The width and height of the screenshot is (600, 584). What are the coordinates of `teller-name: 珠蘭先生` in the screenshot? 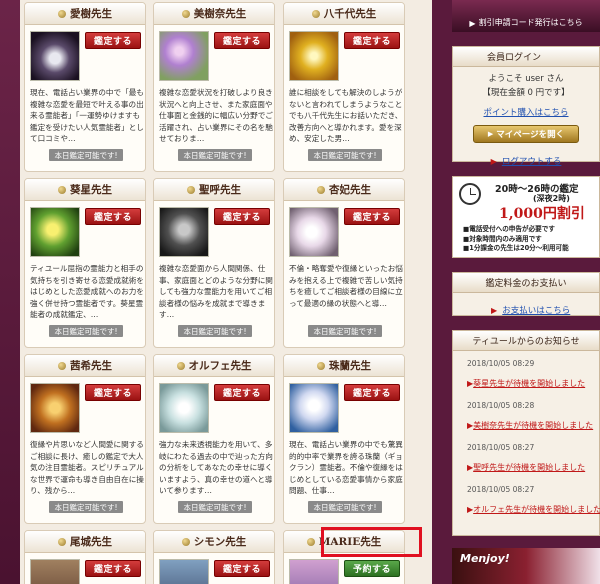 It's located at (344, 366).